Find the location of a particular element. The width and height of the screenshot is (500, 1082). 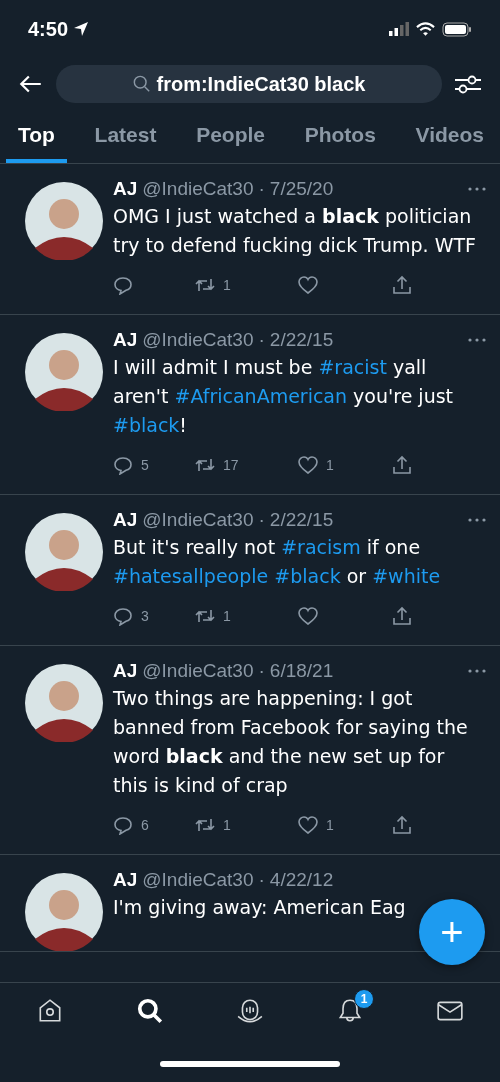

clock-time: 4:50 is located at coordinates (48, 29).